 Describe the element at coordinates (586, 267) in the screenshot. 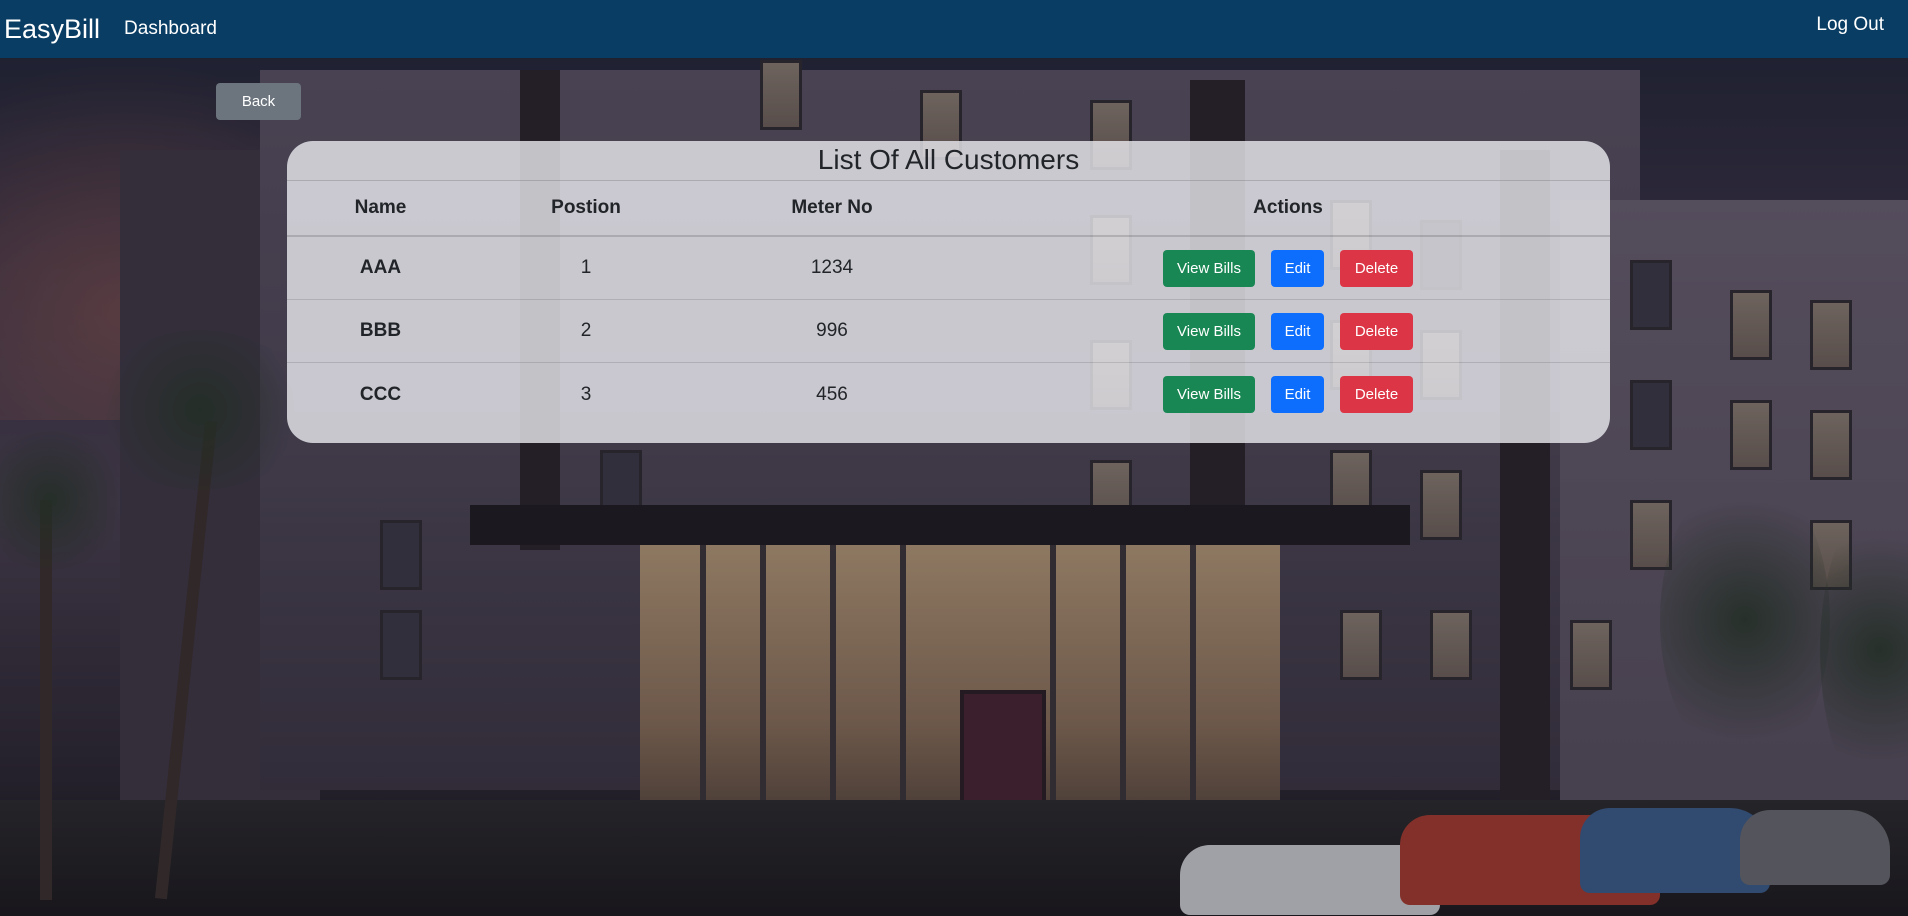

I see `customer-position: 1` at that location.